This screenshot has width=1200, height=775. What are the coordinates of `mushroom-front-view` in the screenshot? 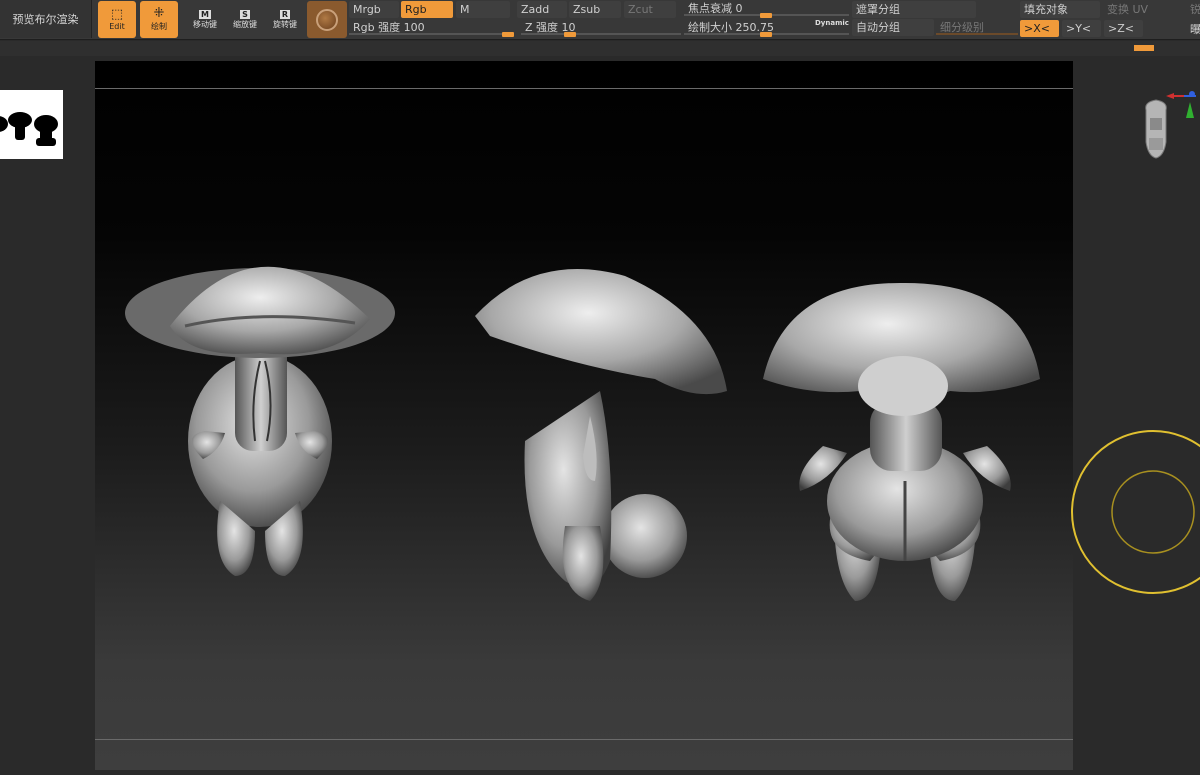 It's located at (260, 421).